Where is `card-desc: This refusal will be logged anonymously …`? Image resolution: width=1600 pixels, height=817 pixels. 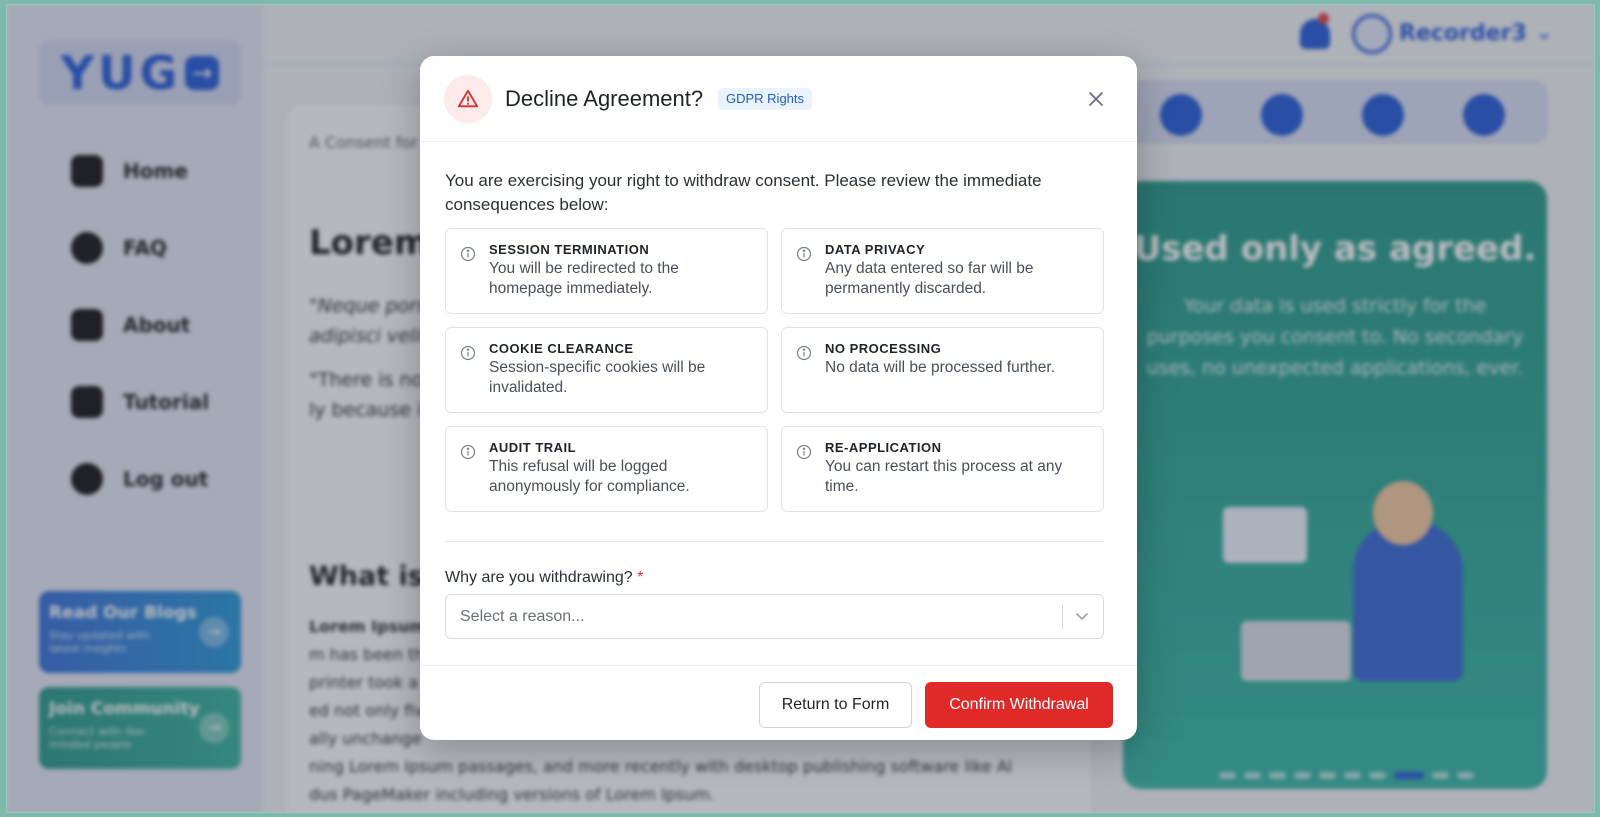 card-desc: This refusal will be logged anonymously … is located at coordinates (589, 476).